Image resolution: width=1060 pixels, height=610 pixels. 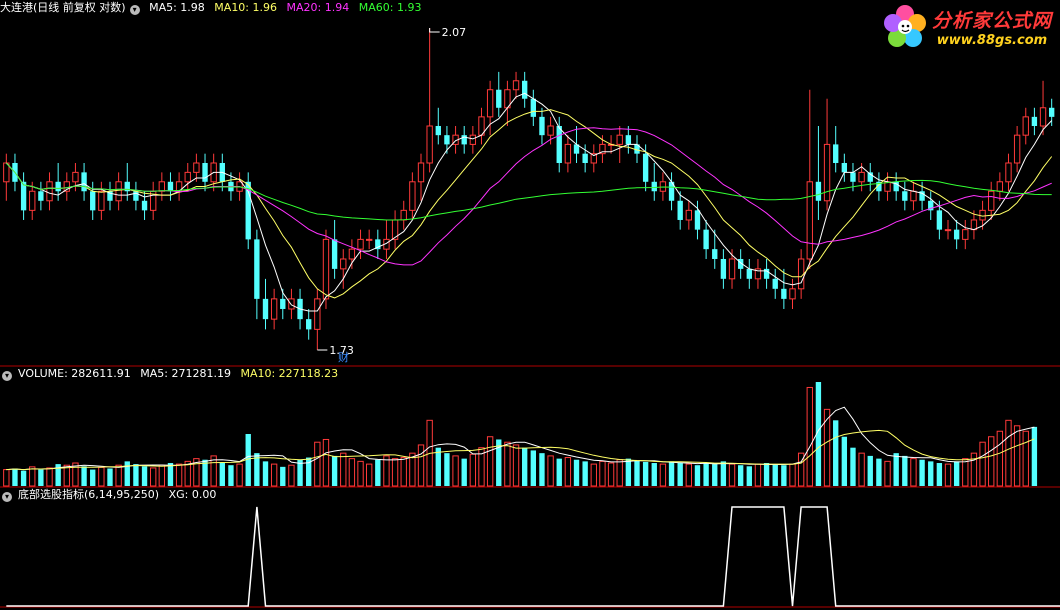 What do you see at coordinates (111, 495) in the screenshot?
I see `indicator-panel-header: ▾ 底部选股指标(6,14,95,250) XG: 0.00` at bounding box center [111, 495].